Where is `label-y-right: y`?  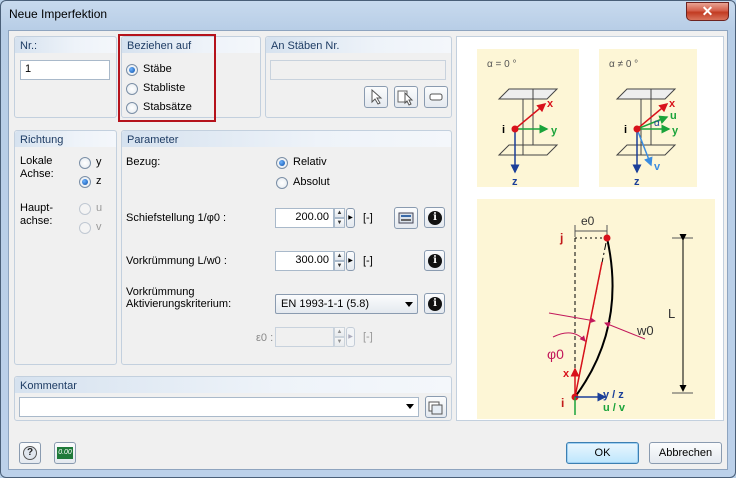
label-y-right: y is located at coordinates (675, 131).